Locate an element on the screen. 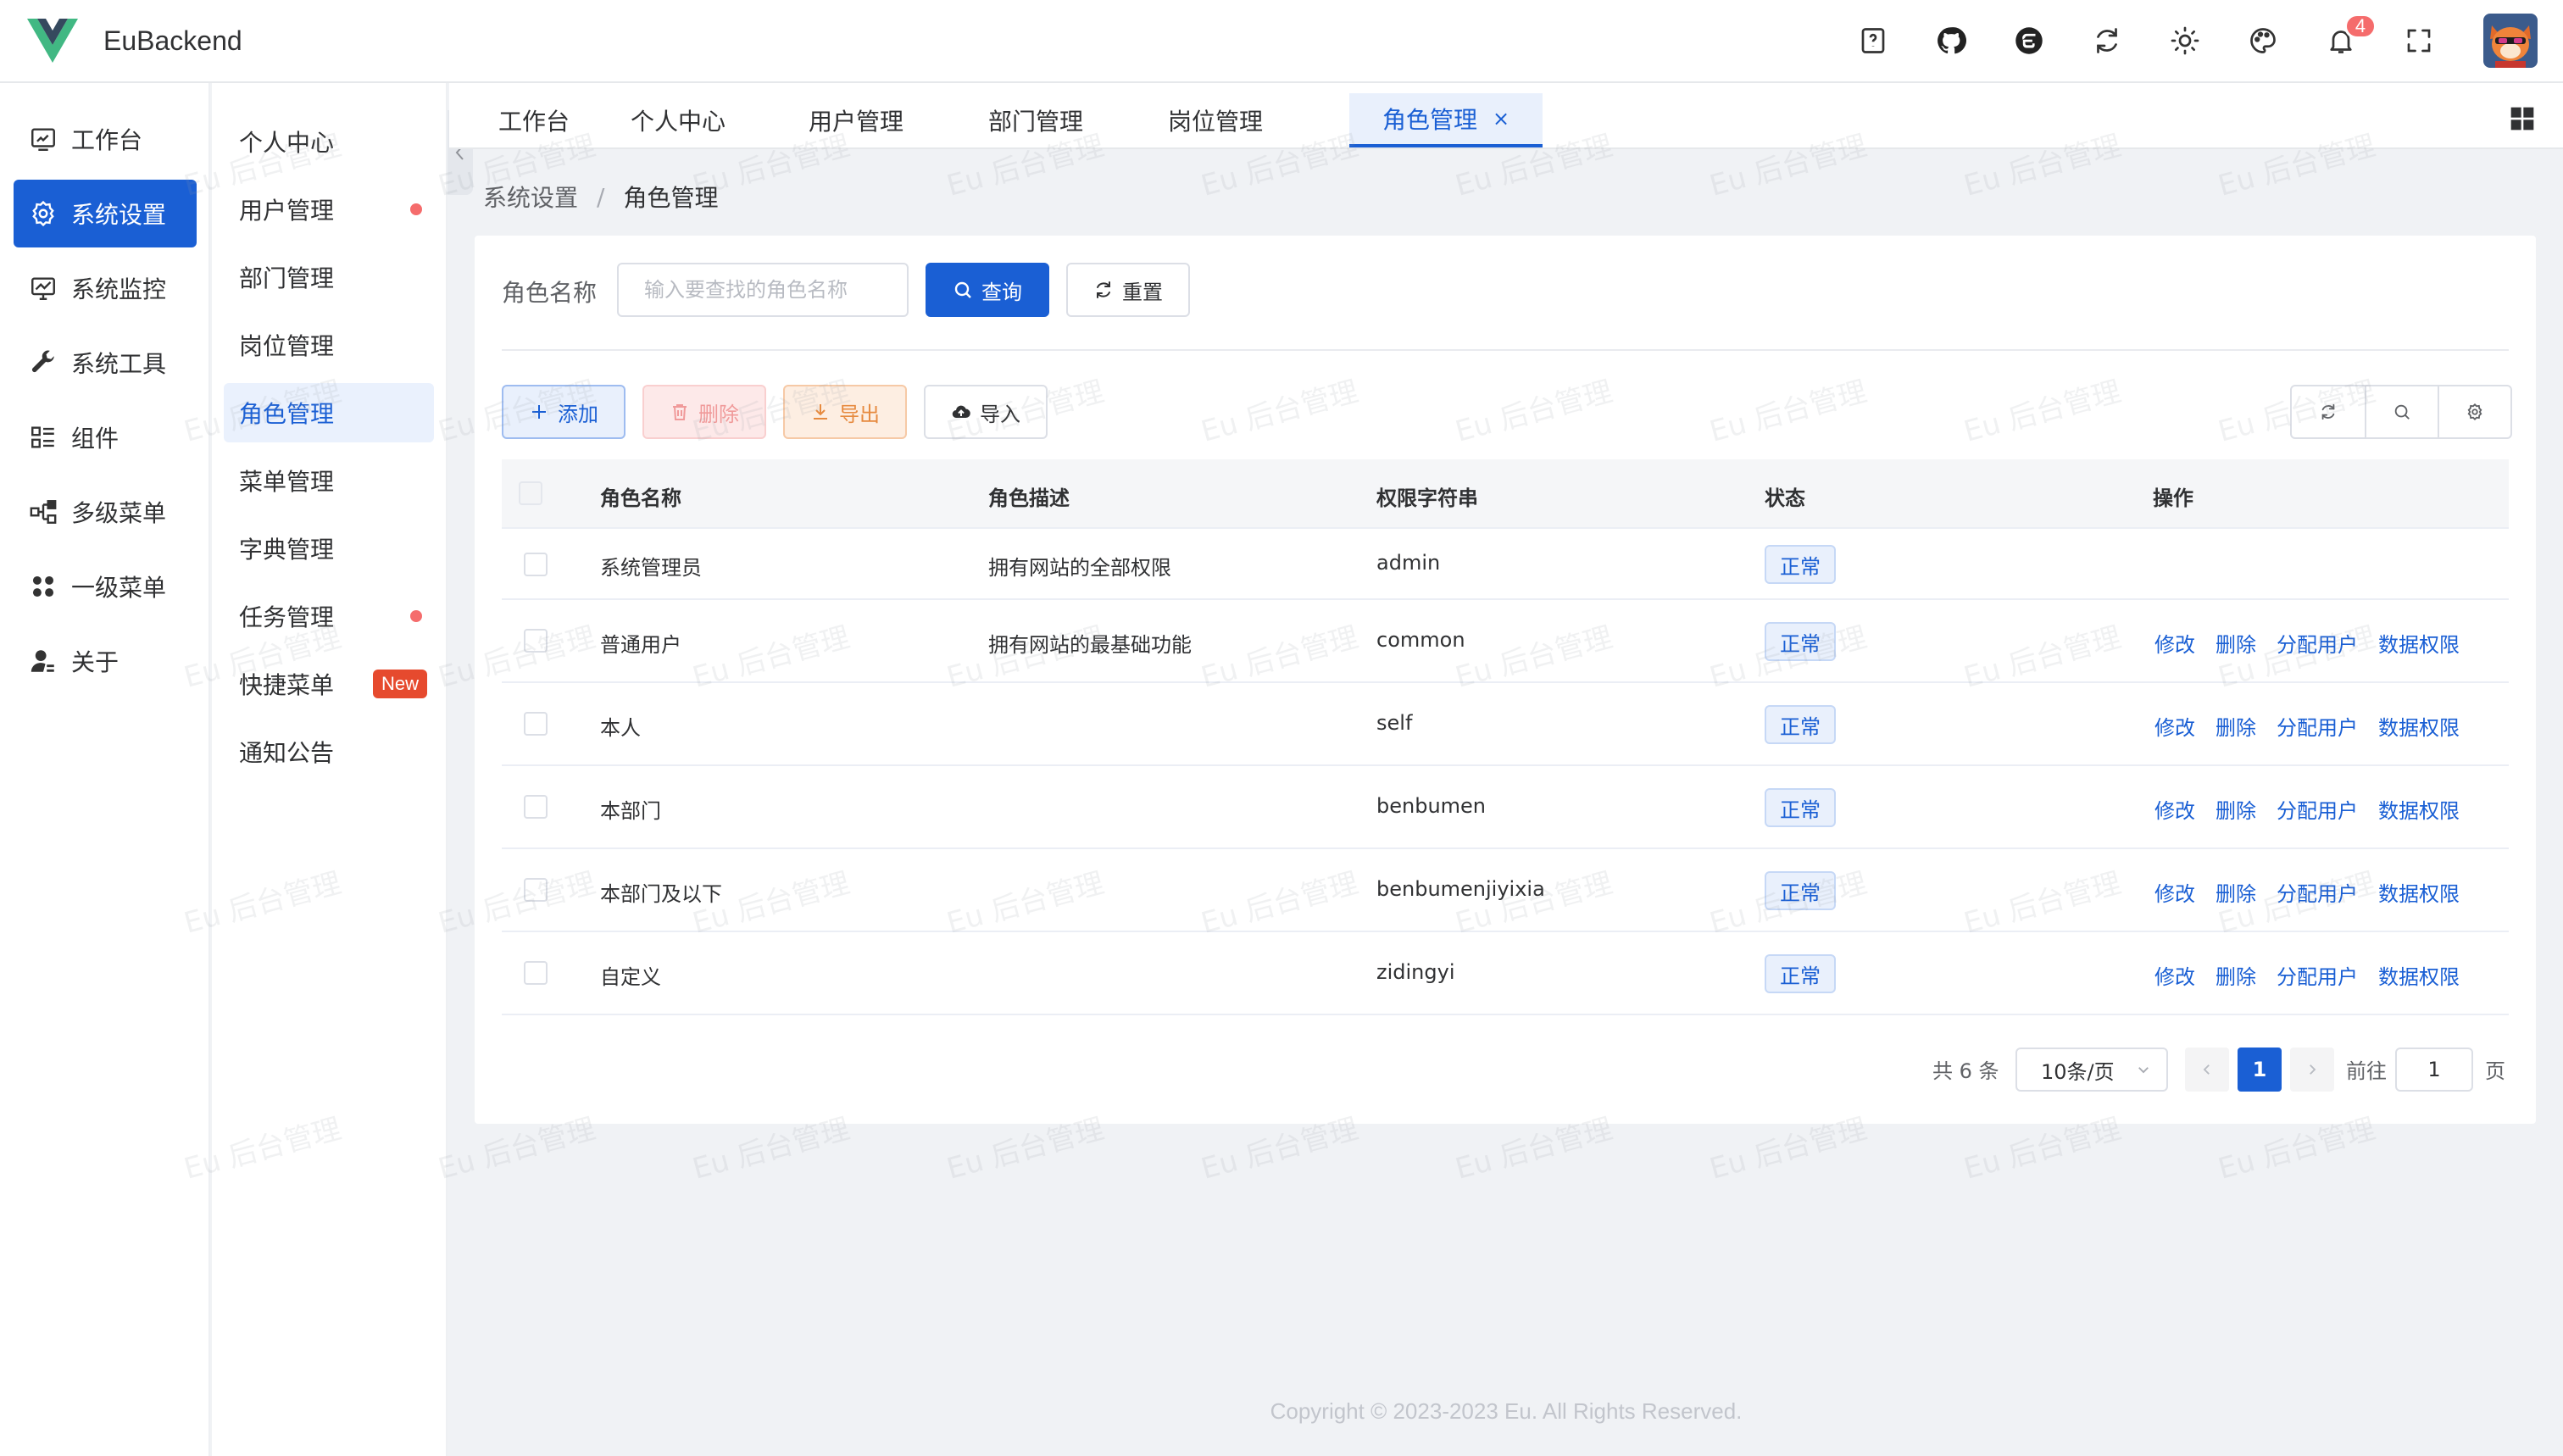  sidebar-item-tools: 系统工具 is located at coordinates (105, 363).